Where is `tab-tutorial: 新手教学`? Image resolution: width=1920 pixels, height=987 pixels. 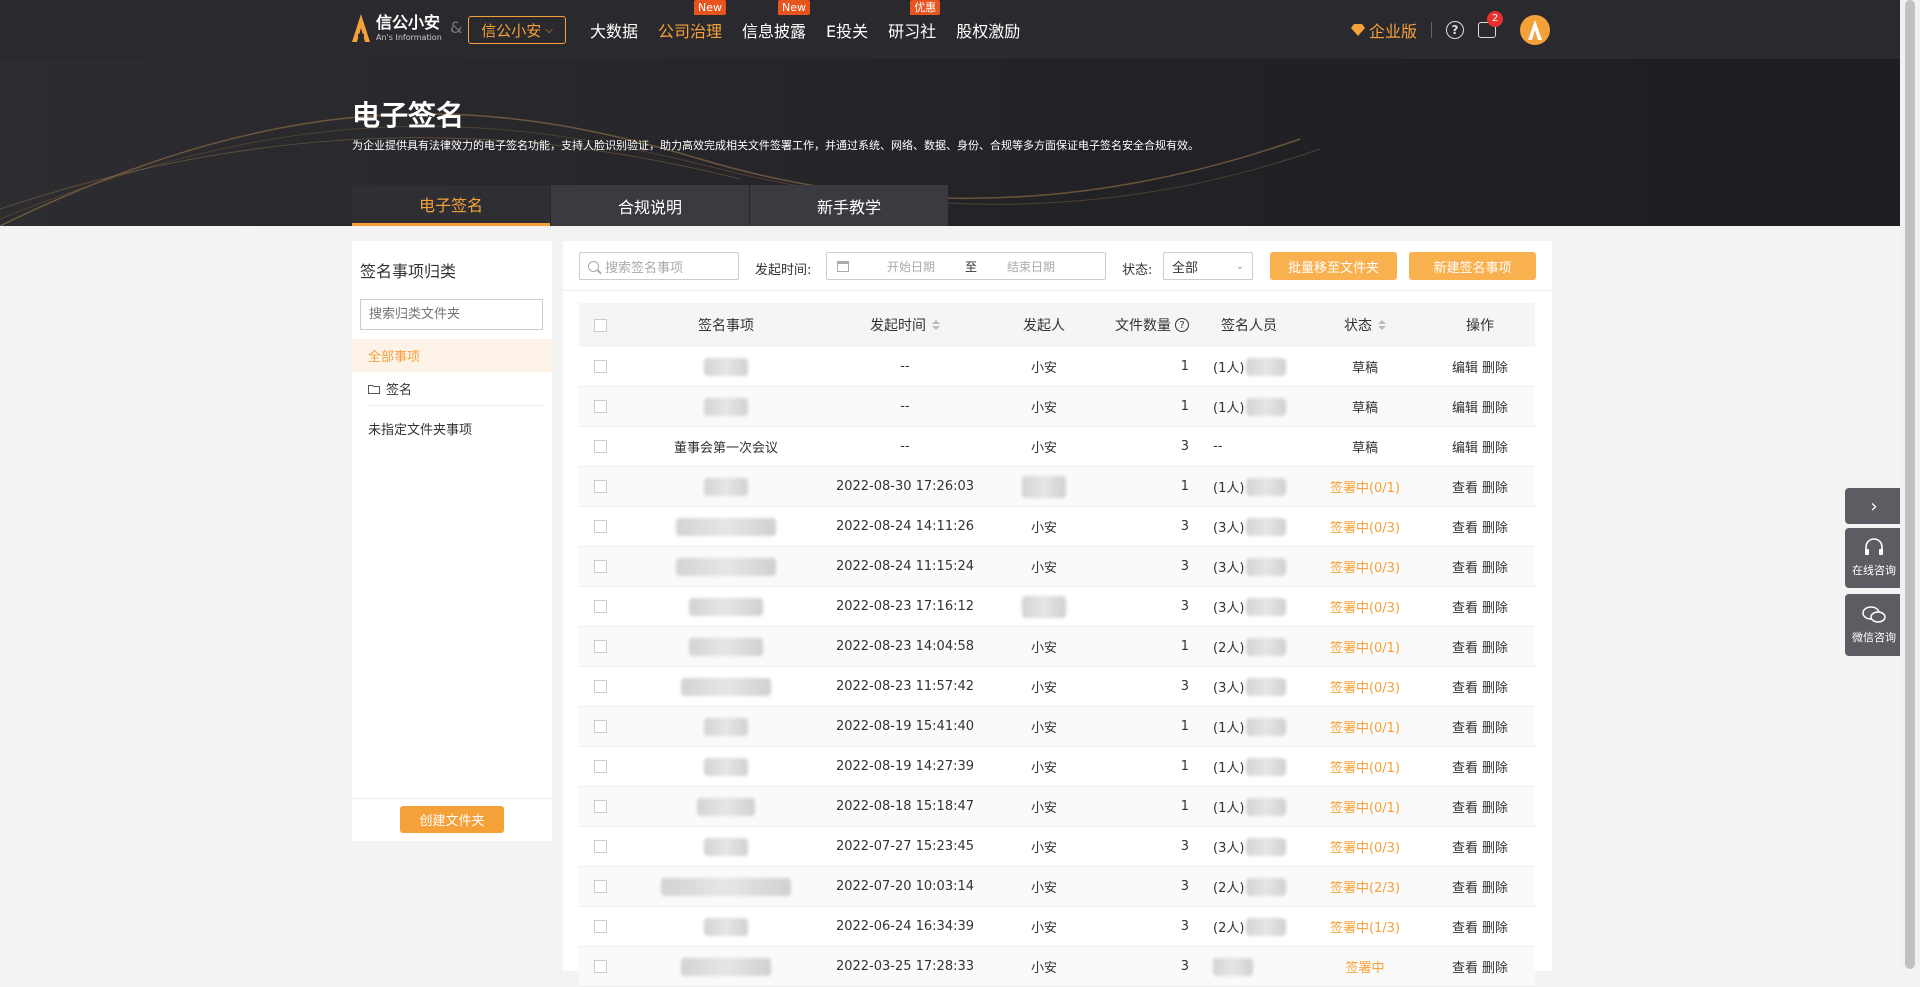
tab-tutorial: 新手教学 is located at coordinates (849, 205).